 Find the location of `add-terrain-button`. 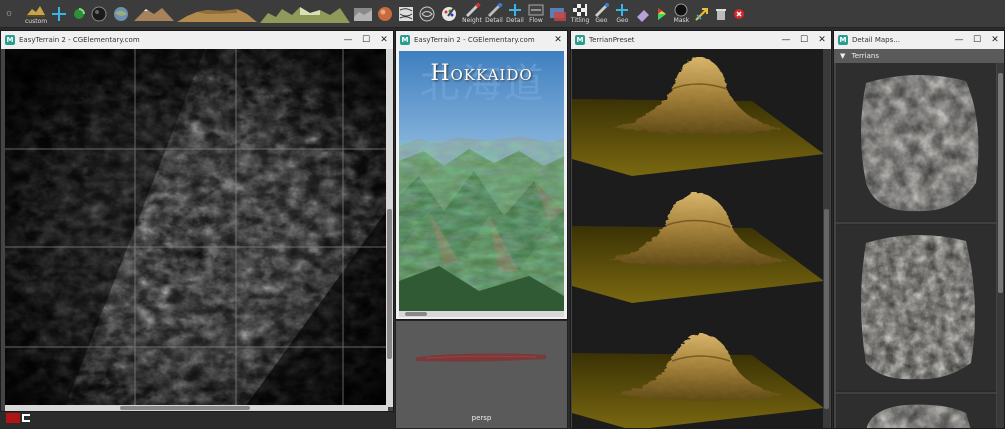

add-terrain-button is located at coordinates (59, 14).